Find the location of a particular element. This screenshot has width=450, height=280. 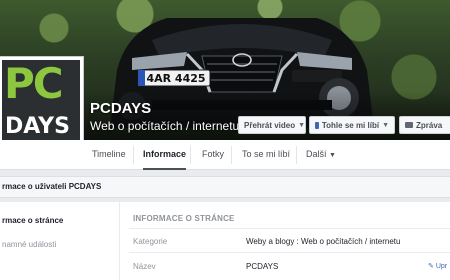

about-divider is located at coordinates (119, 241).